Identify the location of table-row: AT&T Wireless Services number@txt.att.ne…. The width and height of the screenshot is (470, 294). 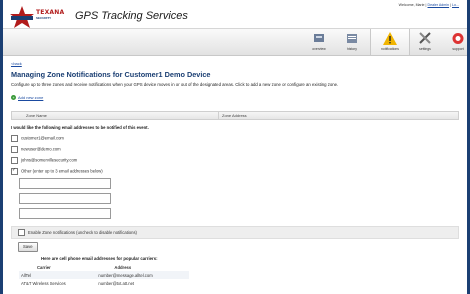
(104, 283).